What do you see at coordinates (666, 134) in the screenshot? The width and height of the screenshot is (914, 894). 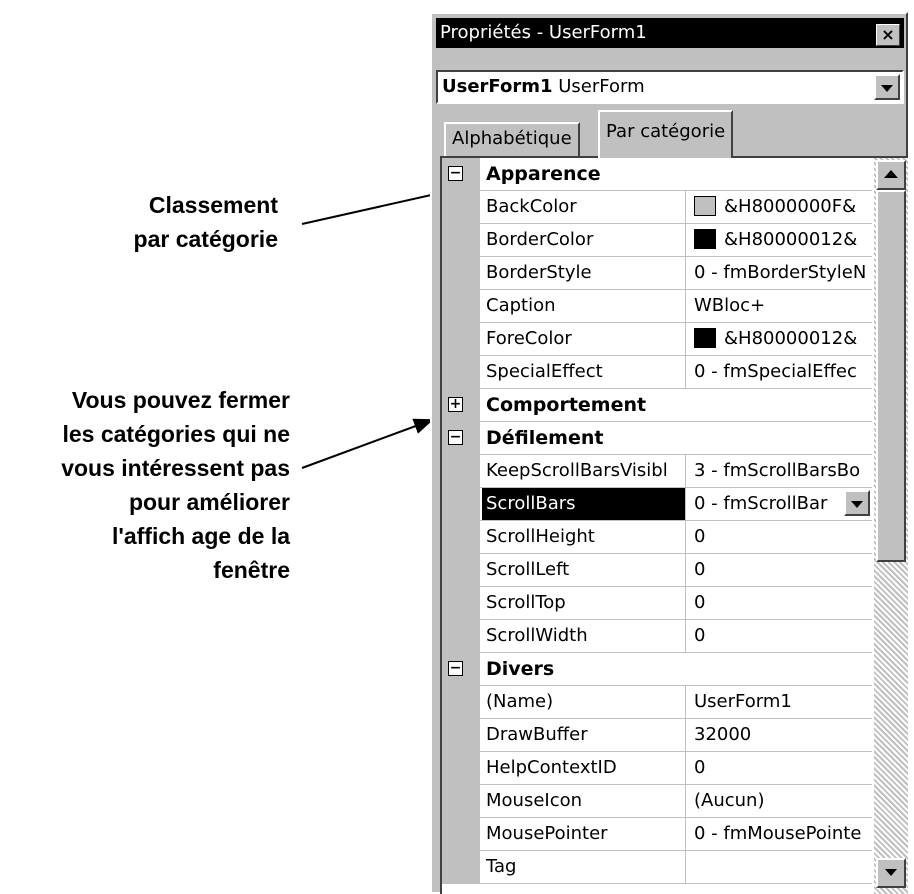 I see `tab-by-category: Par catégorie` at bounding box center [666, 134].